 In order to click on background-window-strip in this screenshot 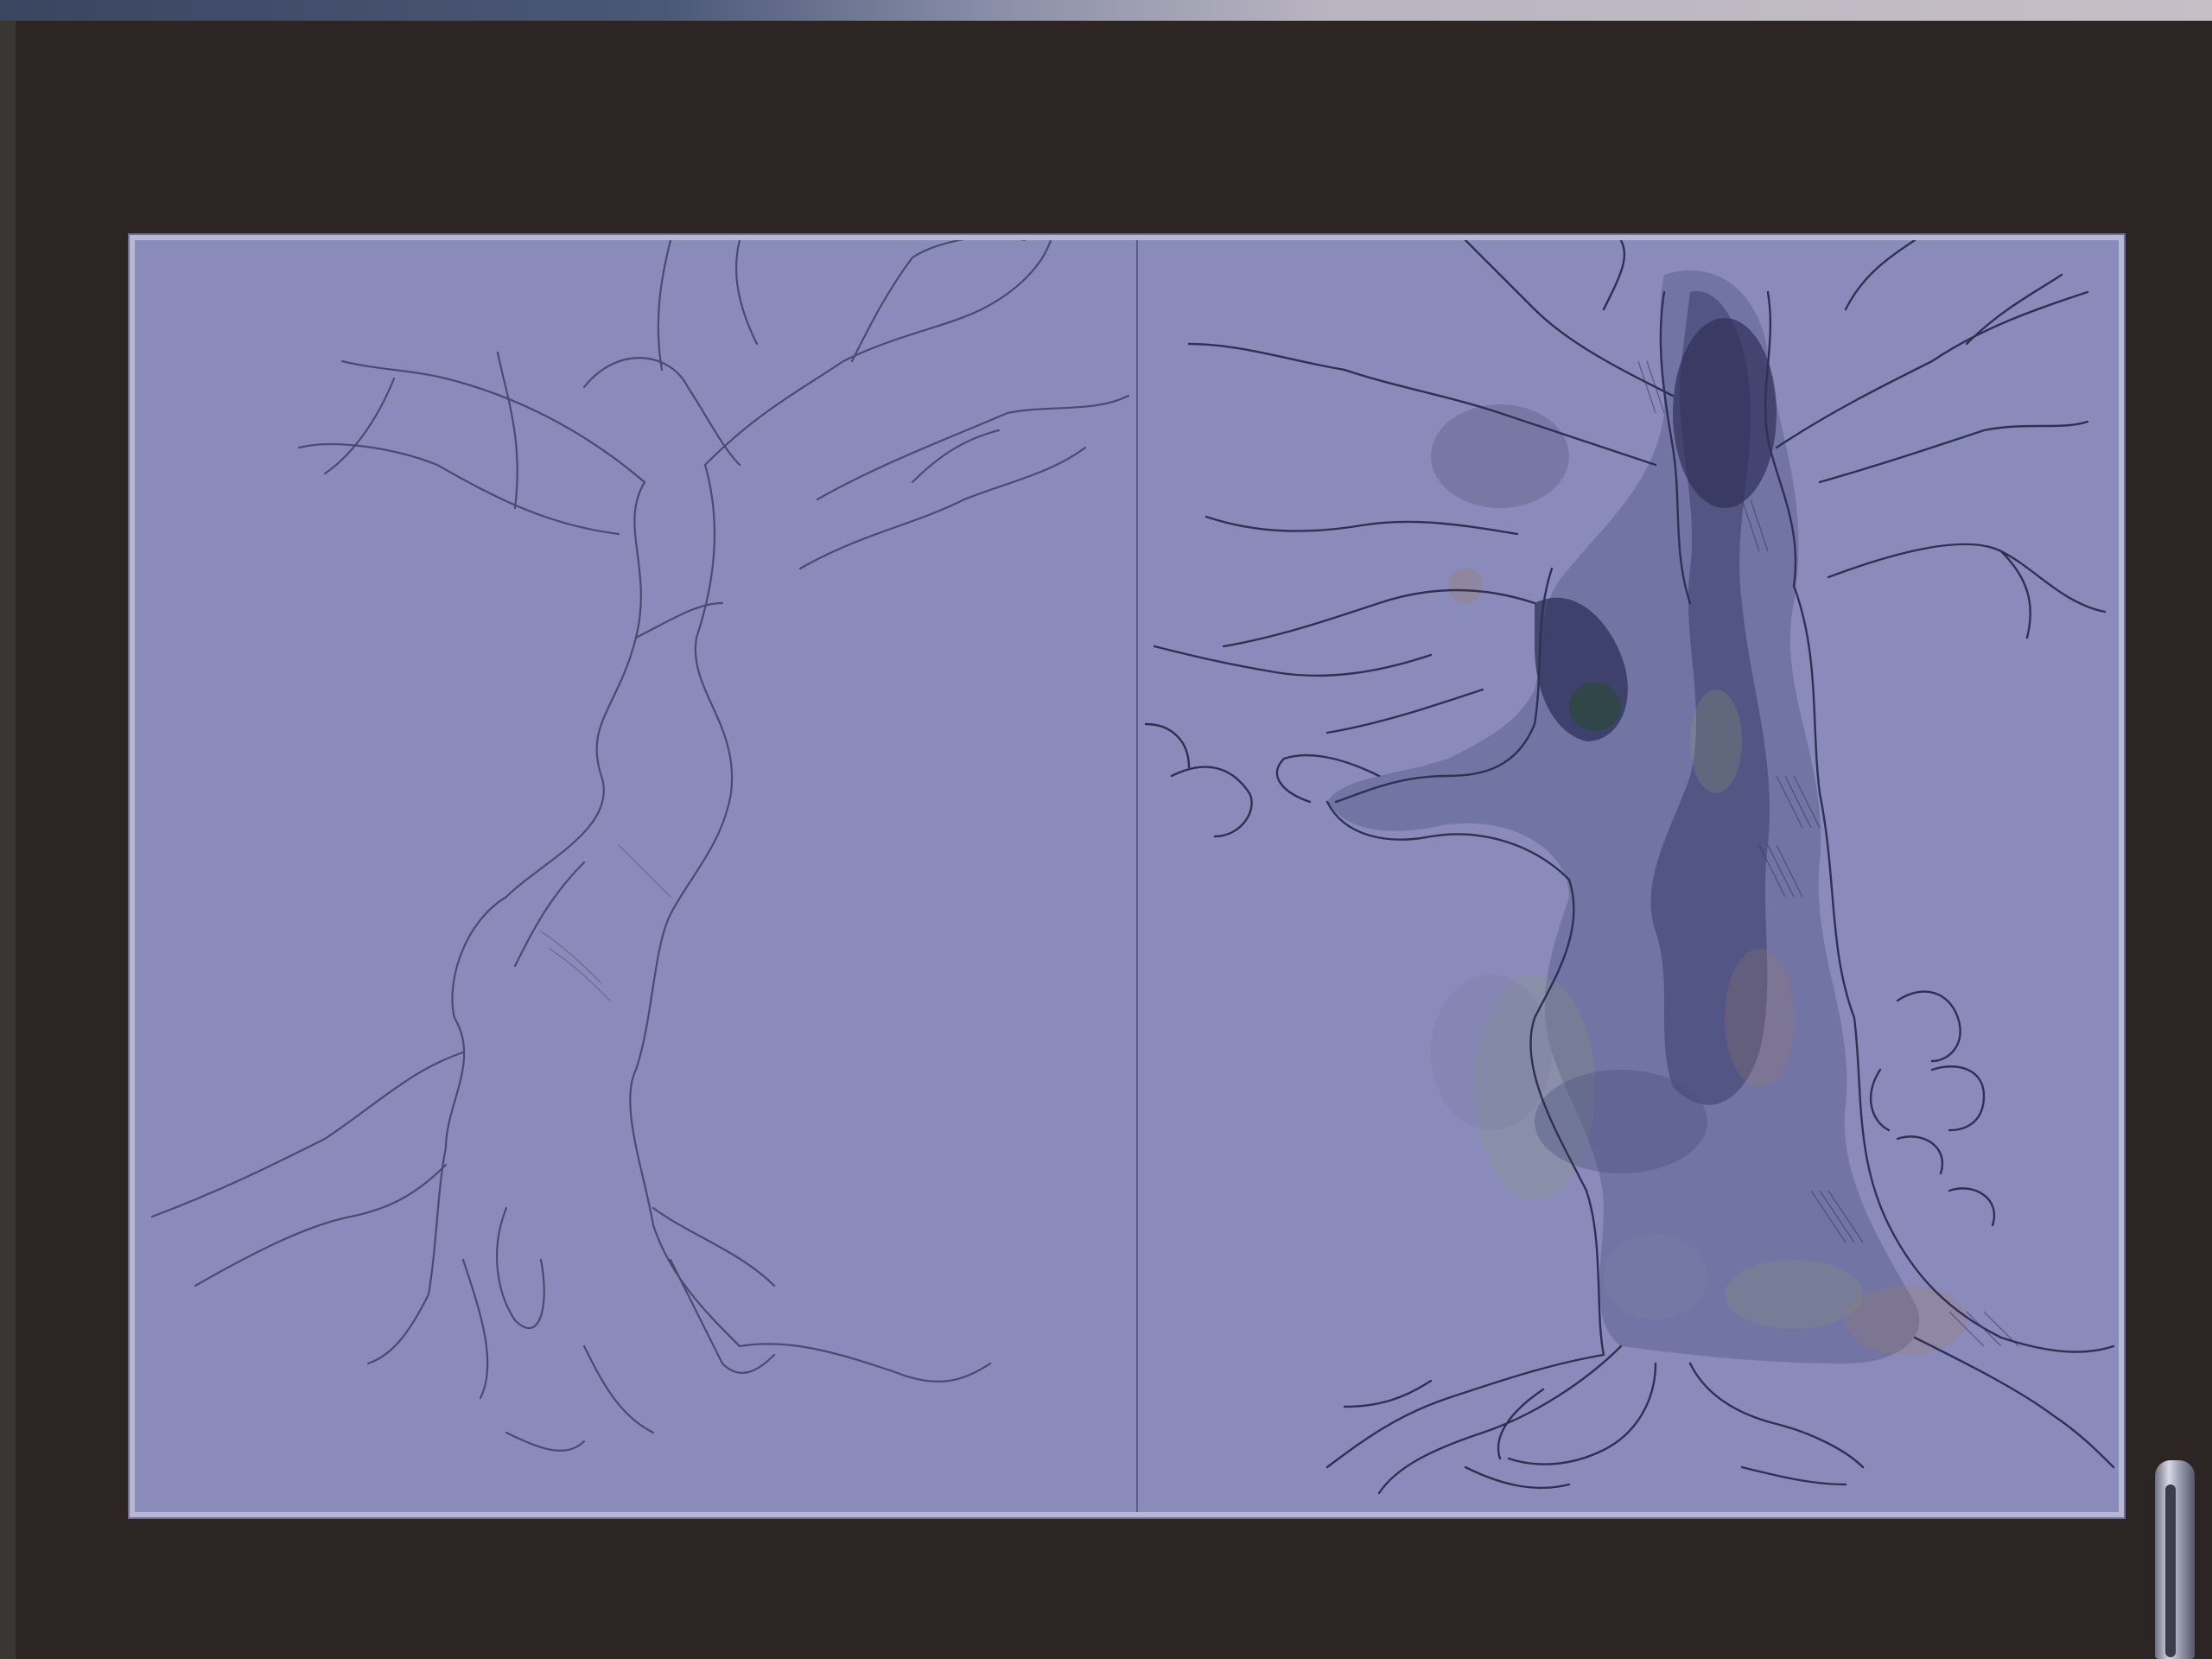, I will do `click(1106, 10)`.